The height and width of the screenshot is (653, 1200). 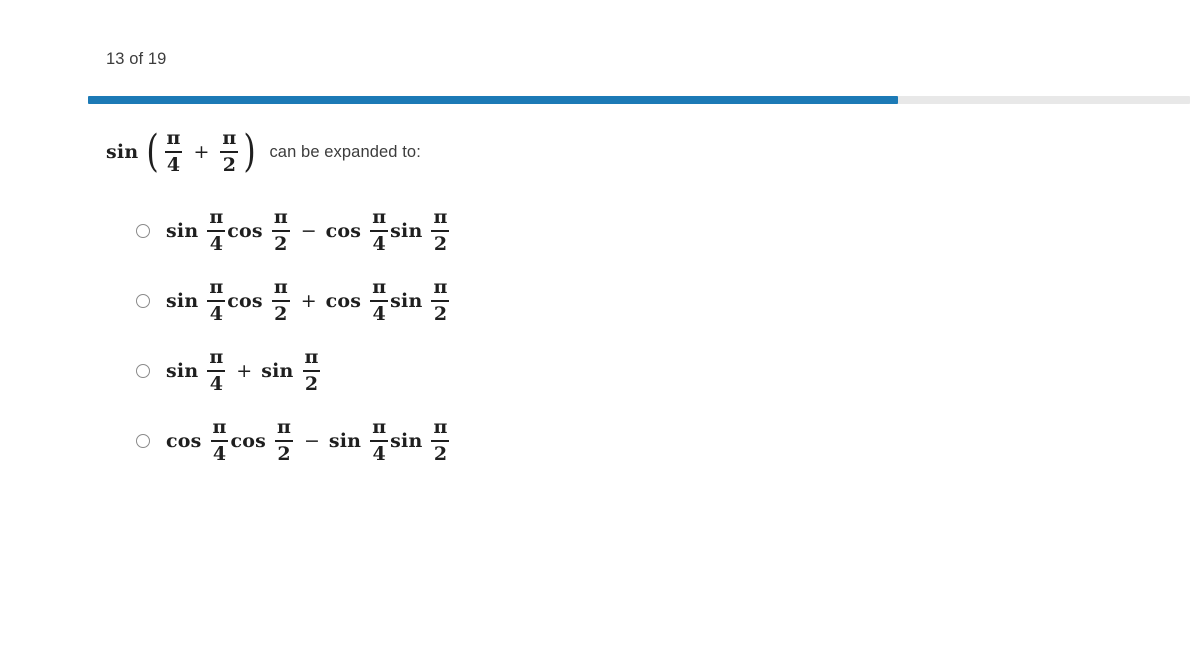 I want to click on question-fraction-1: π 4, so click(x=173, y=151).